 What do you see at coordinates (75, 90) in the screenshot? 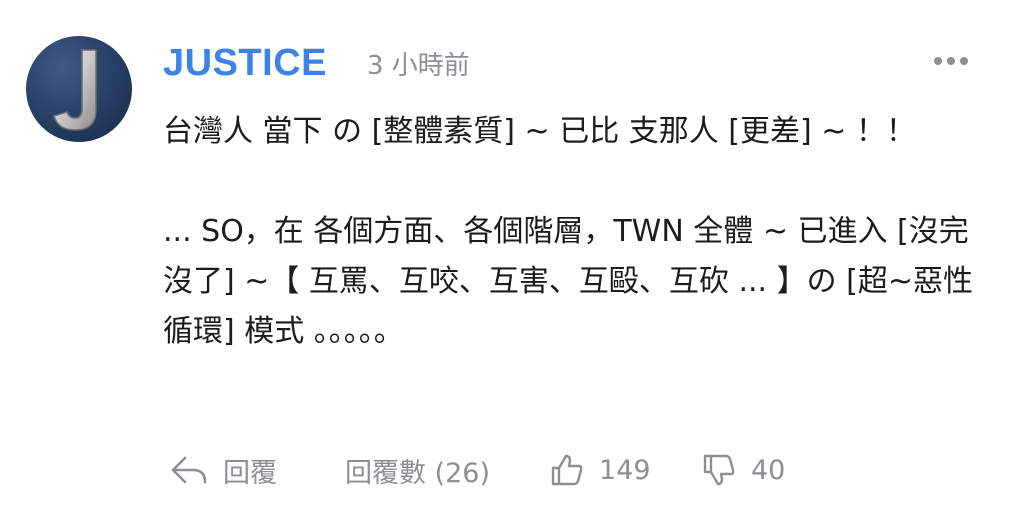
I see `avatar-letter-image` at bounding box center [75, 90].